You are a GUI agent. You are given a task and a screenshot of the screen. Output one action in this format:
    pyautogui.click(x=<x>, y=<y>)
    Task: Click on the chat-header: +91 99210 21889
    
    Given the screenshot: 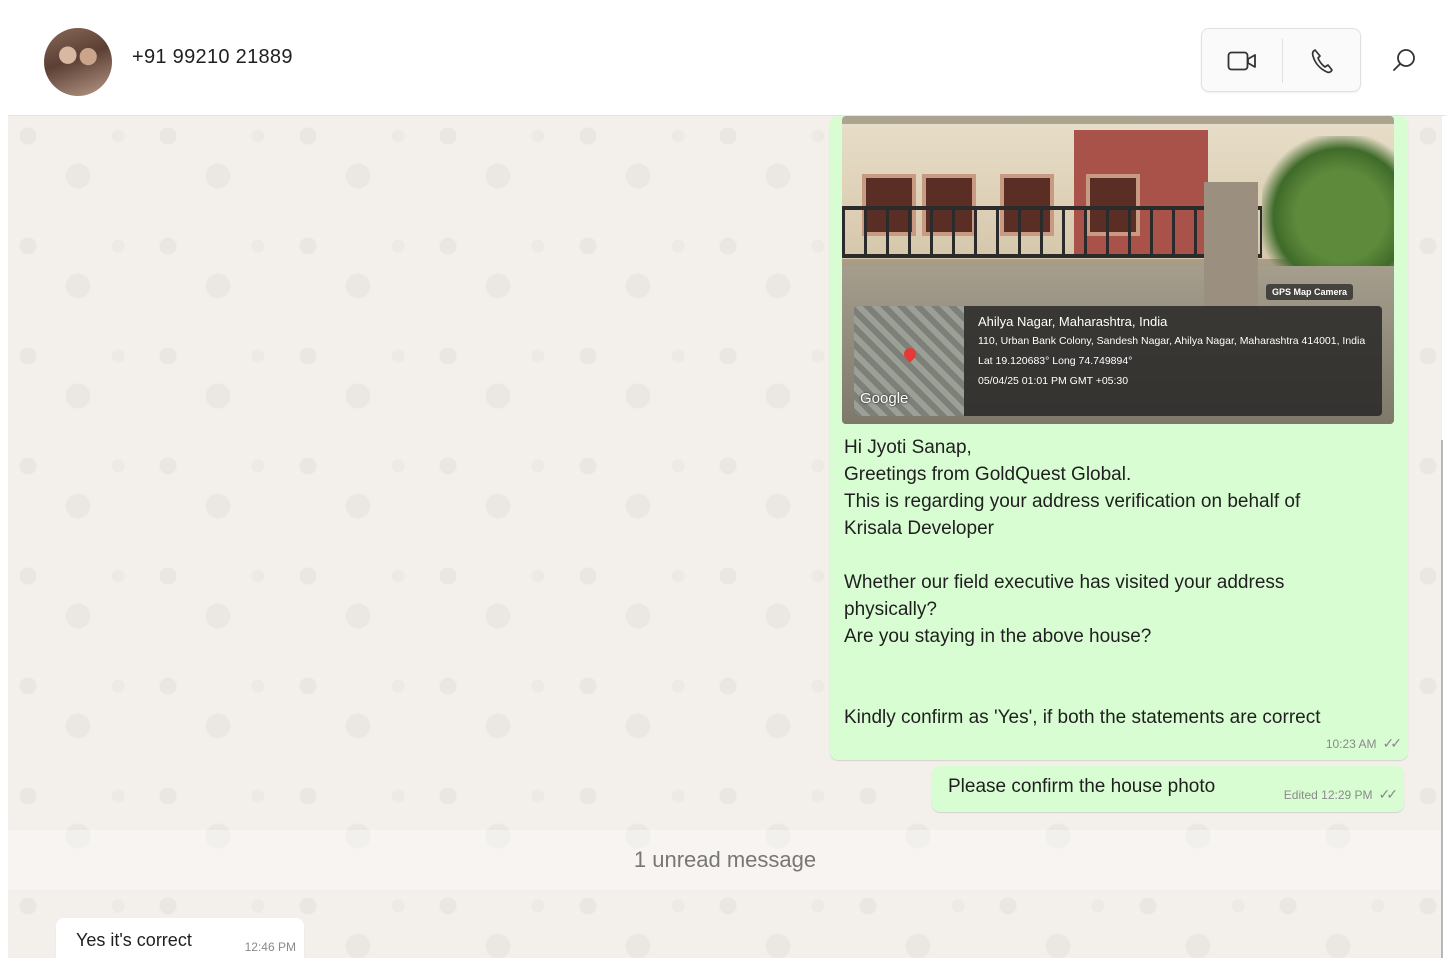 What is the action you would take?
    pyautogui.click(x=727, y=58)
    